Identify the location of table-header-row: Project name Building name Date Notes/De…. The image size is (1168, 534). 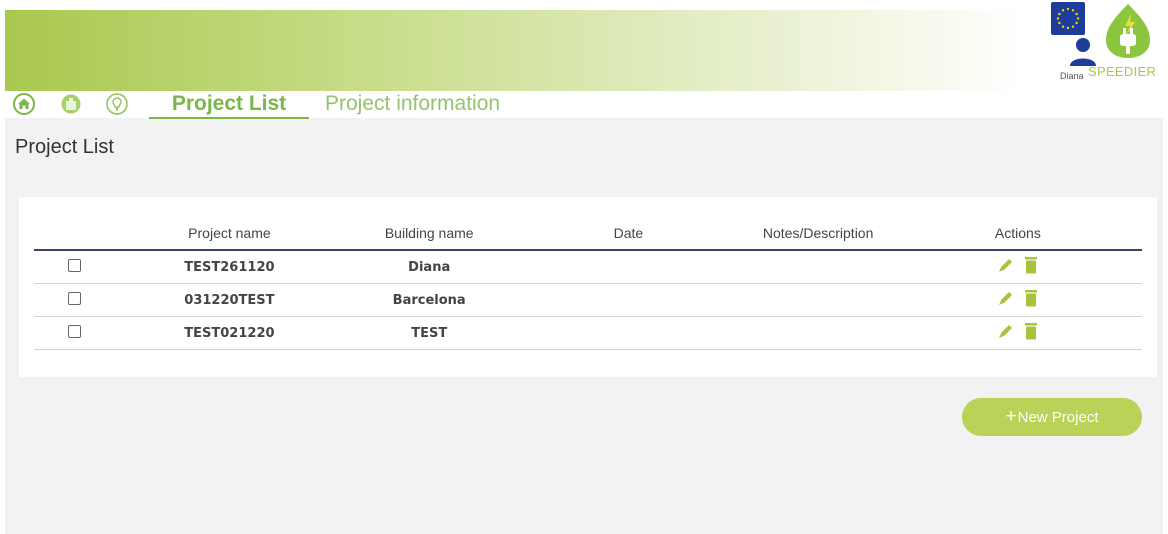
(588, 234).